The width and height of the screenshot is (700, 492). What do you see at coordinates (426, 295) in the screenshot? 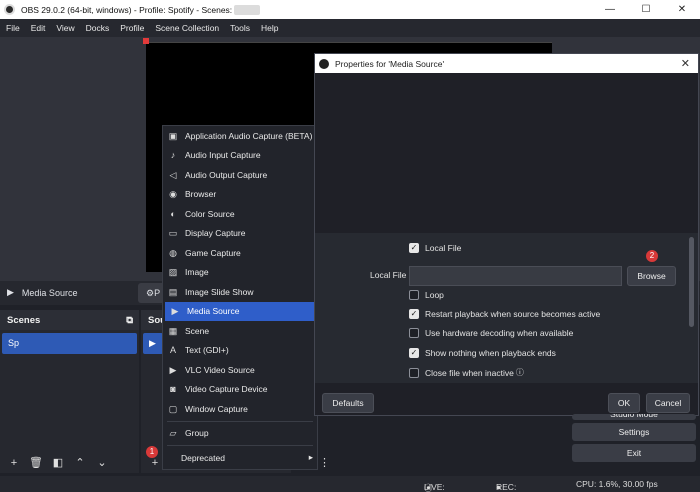
I see `loop-checkbox-row: Loop` at bounding box center [426, 295].